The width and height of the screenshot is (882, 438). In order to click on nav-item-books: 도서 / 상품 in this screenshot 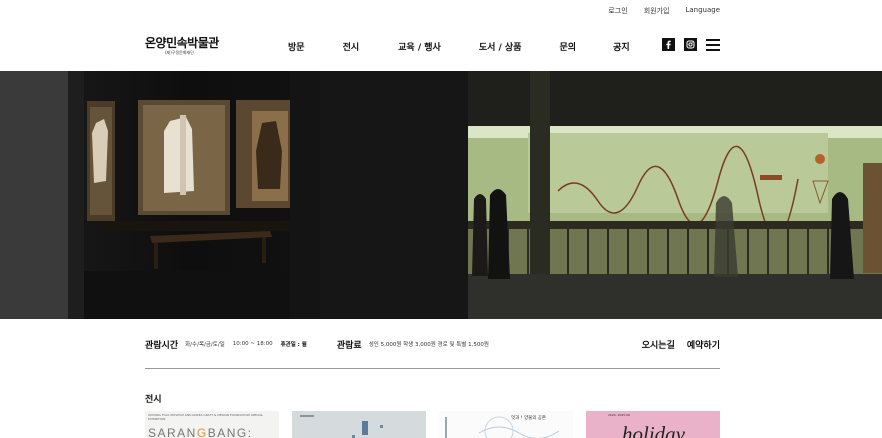, I will do `click(500, 46)`.